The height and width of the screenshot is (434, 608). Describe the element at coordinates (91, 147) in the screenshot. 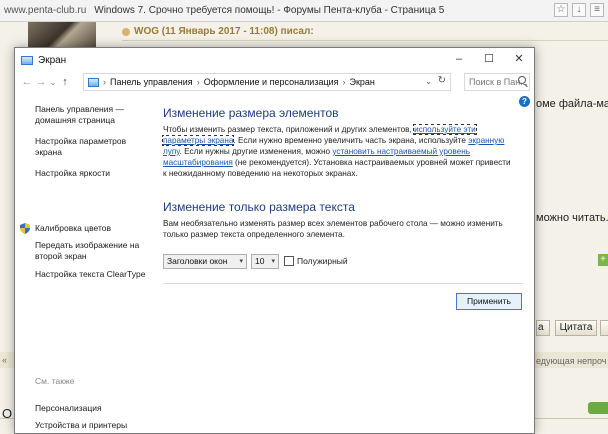

I see `sidebar-item-display-settings: Настройка параметров экрана` at that location.